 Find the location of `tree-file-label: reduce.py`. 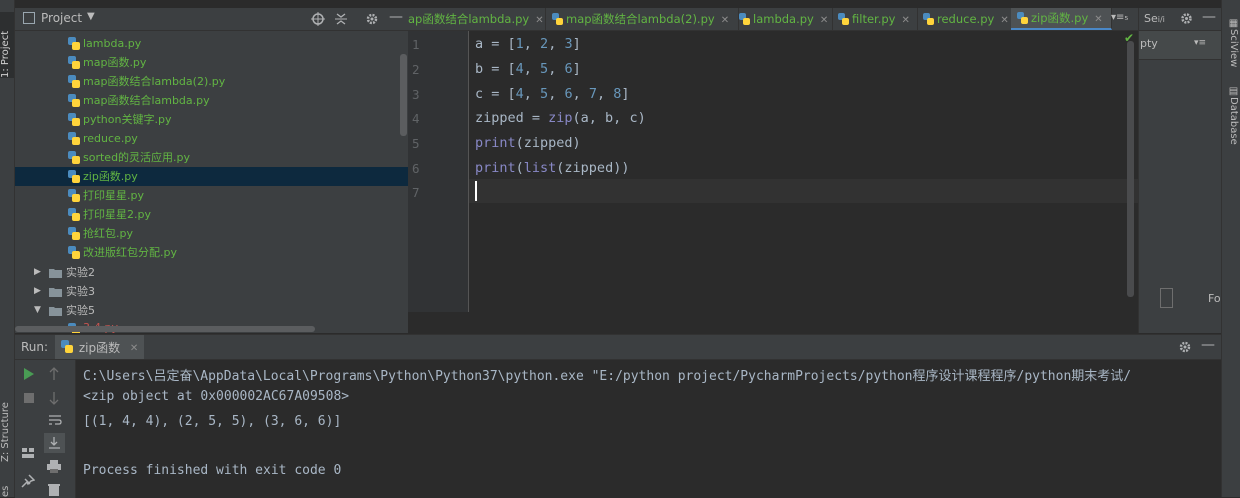

tree-file-label: reduce.py is located at coordinates (110, 138).